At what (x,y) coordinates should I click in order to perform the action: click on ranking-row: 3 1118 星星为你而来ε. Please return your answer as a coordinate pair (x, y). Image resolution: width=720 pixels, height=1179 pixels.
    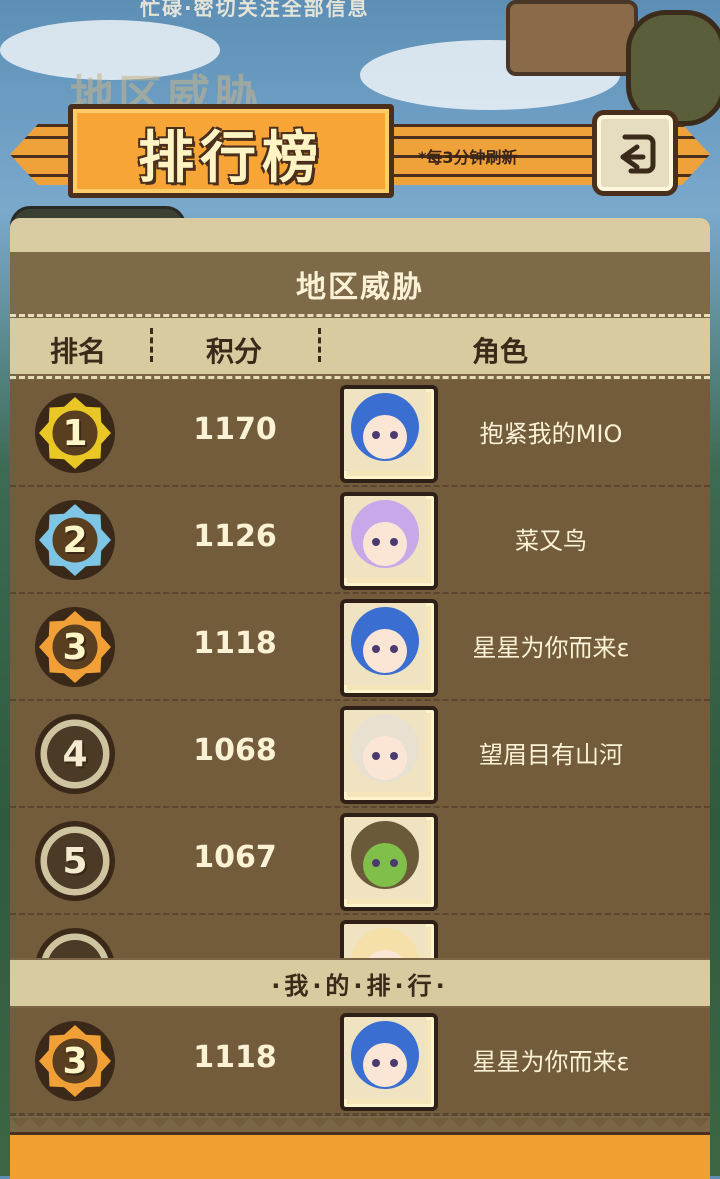
    Looking at the image, I should click on (360, 648).